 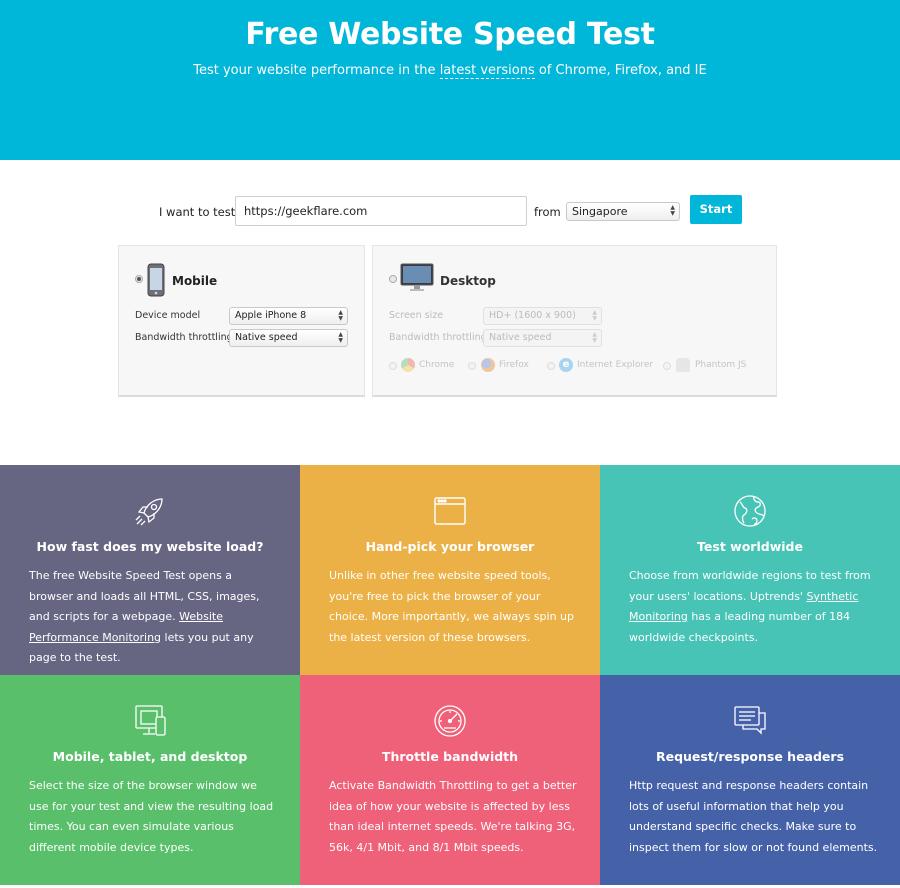 I want to click on desktop-title: Desktop, so click(x=468, y=281).